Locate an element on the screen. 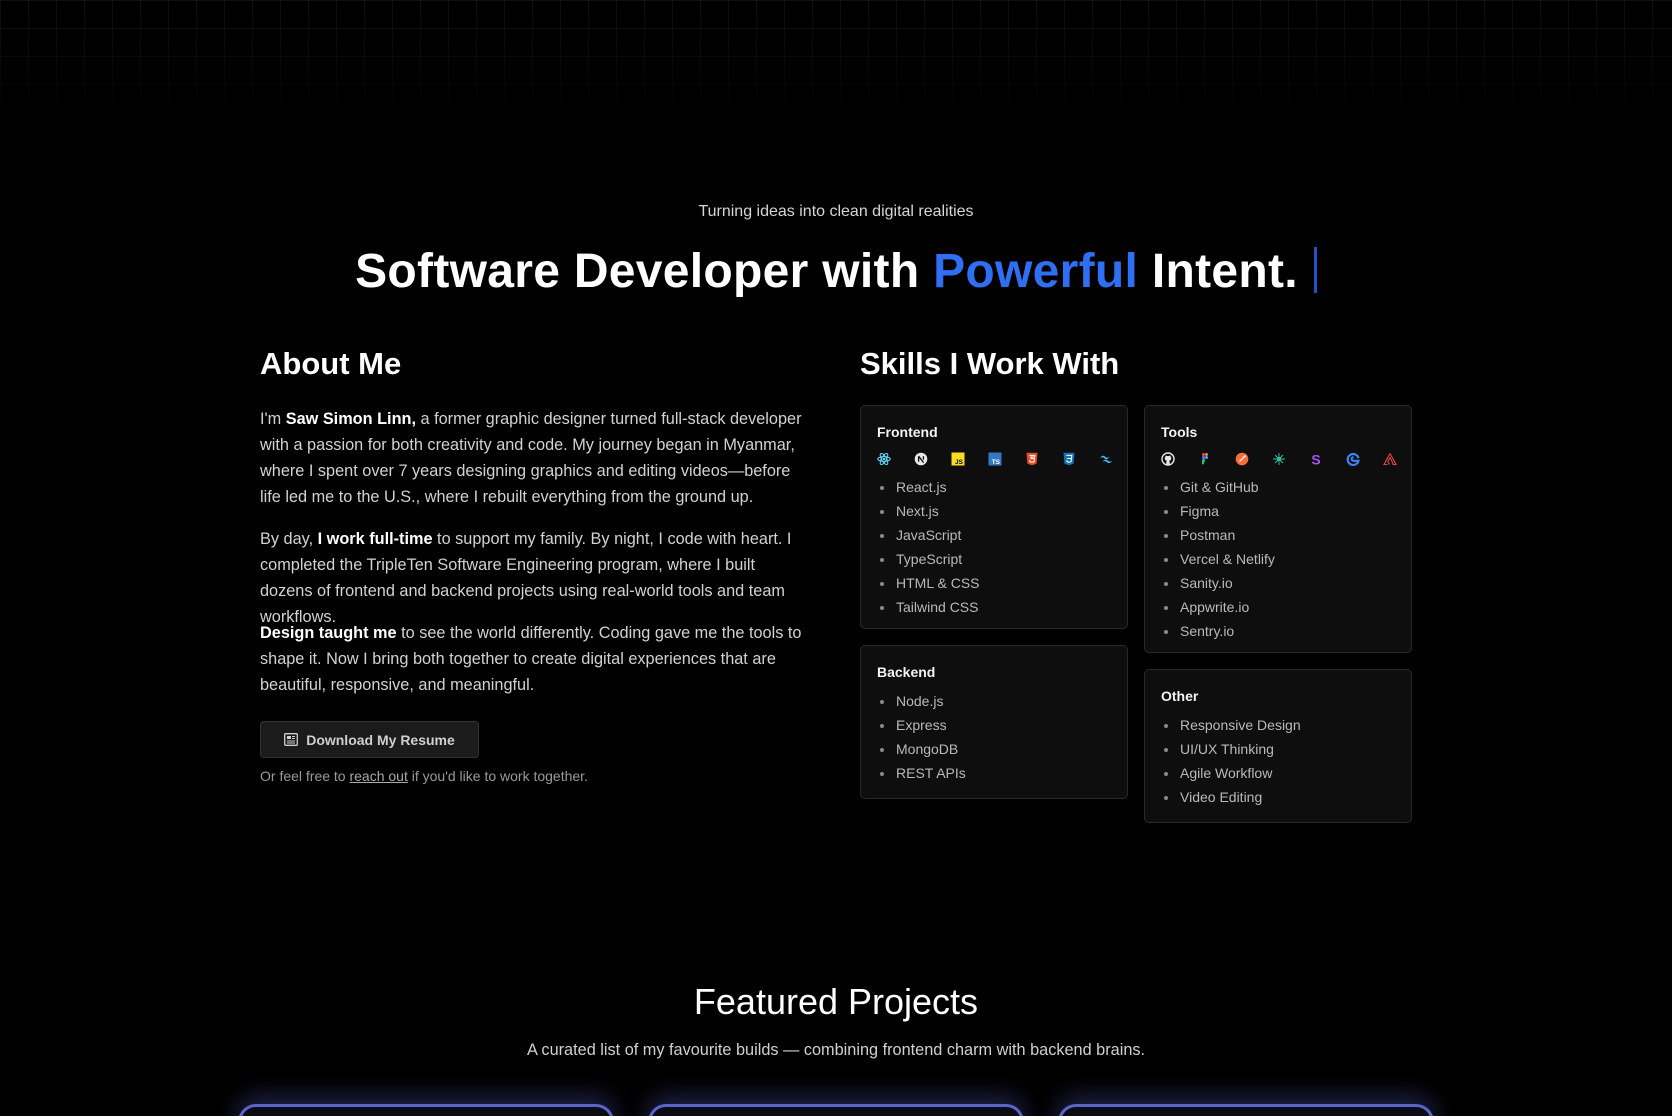 The height and width of the screenshot is (1116, 1672). list-item: Appwrite.io is located at coordinates (1218, 607).